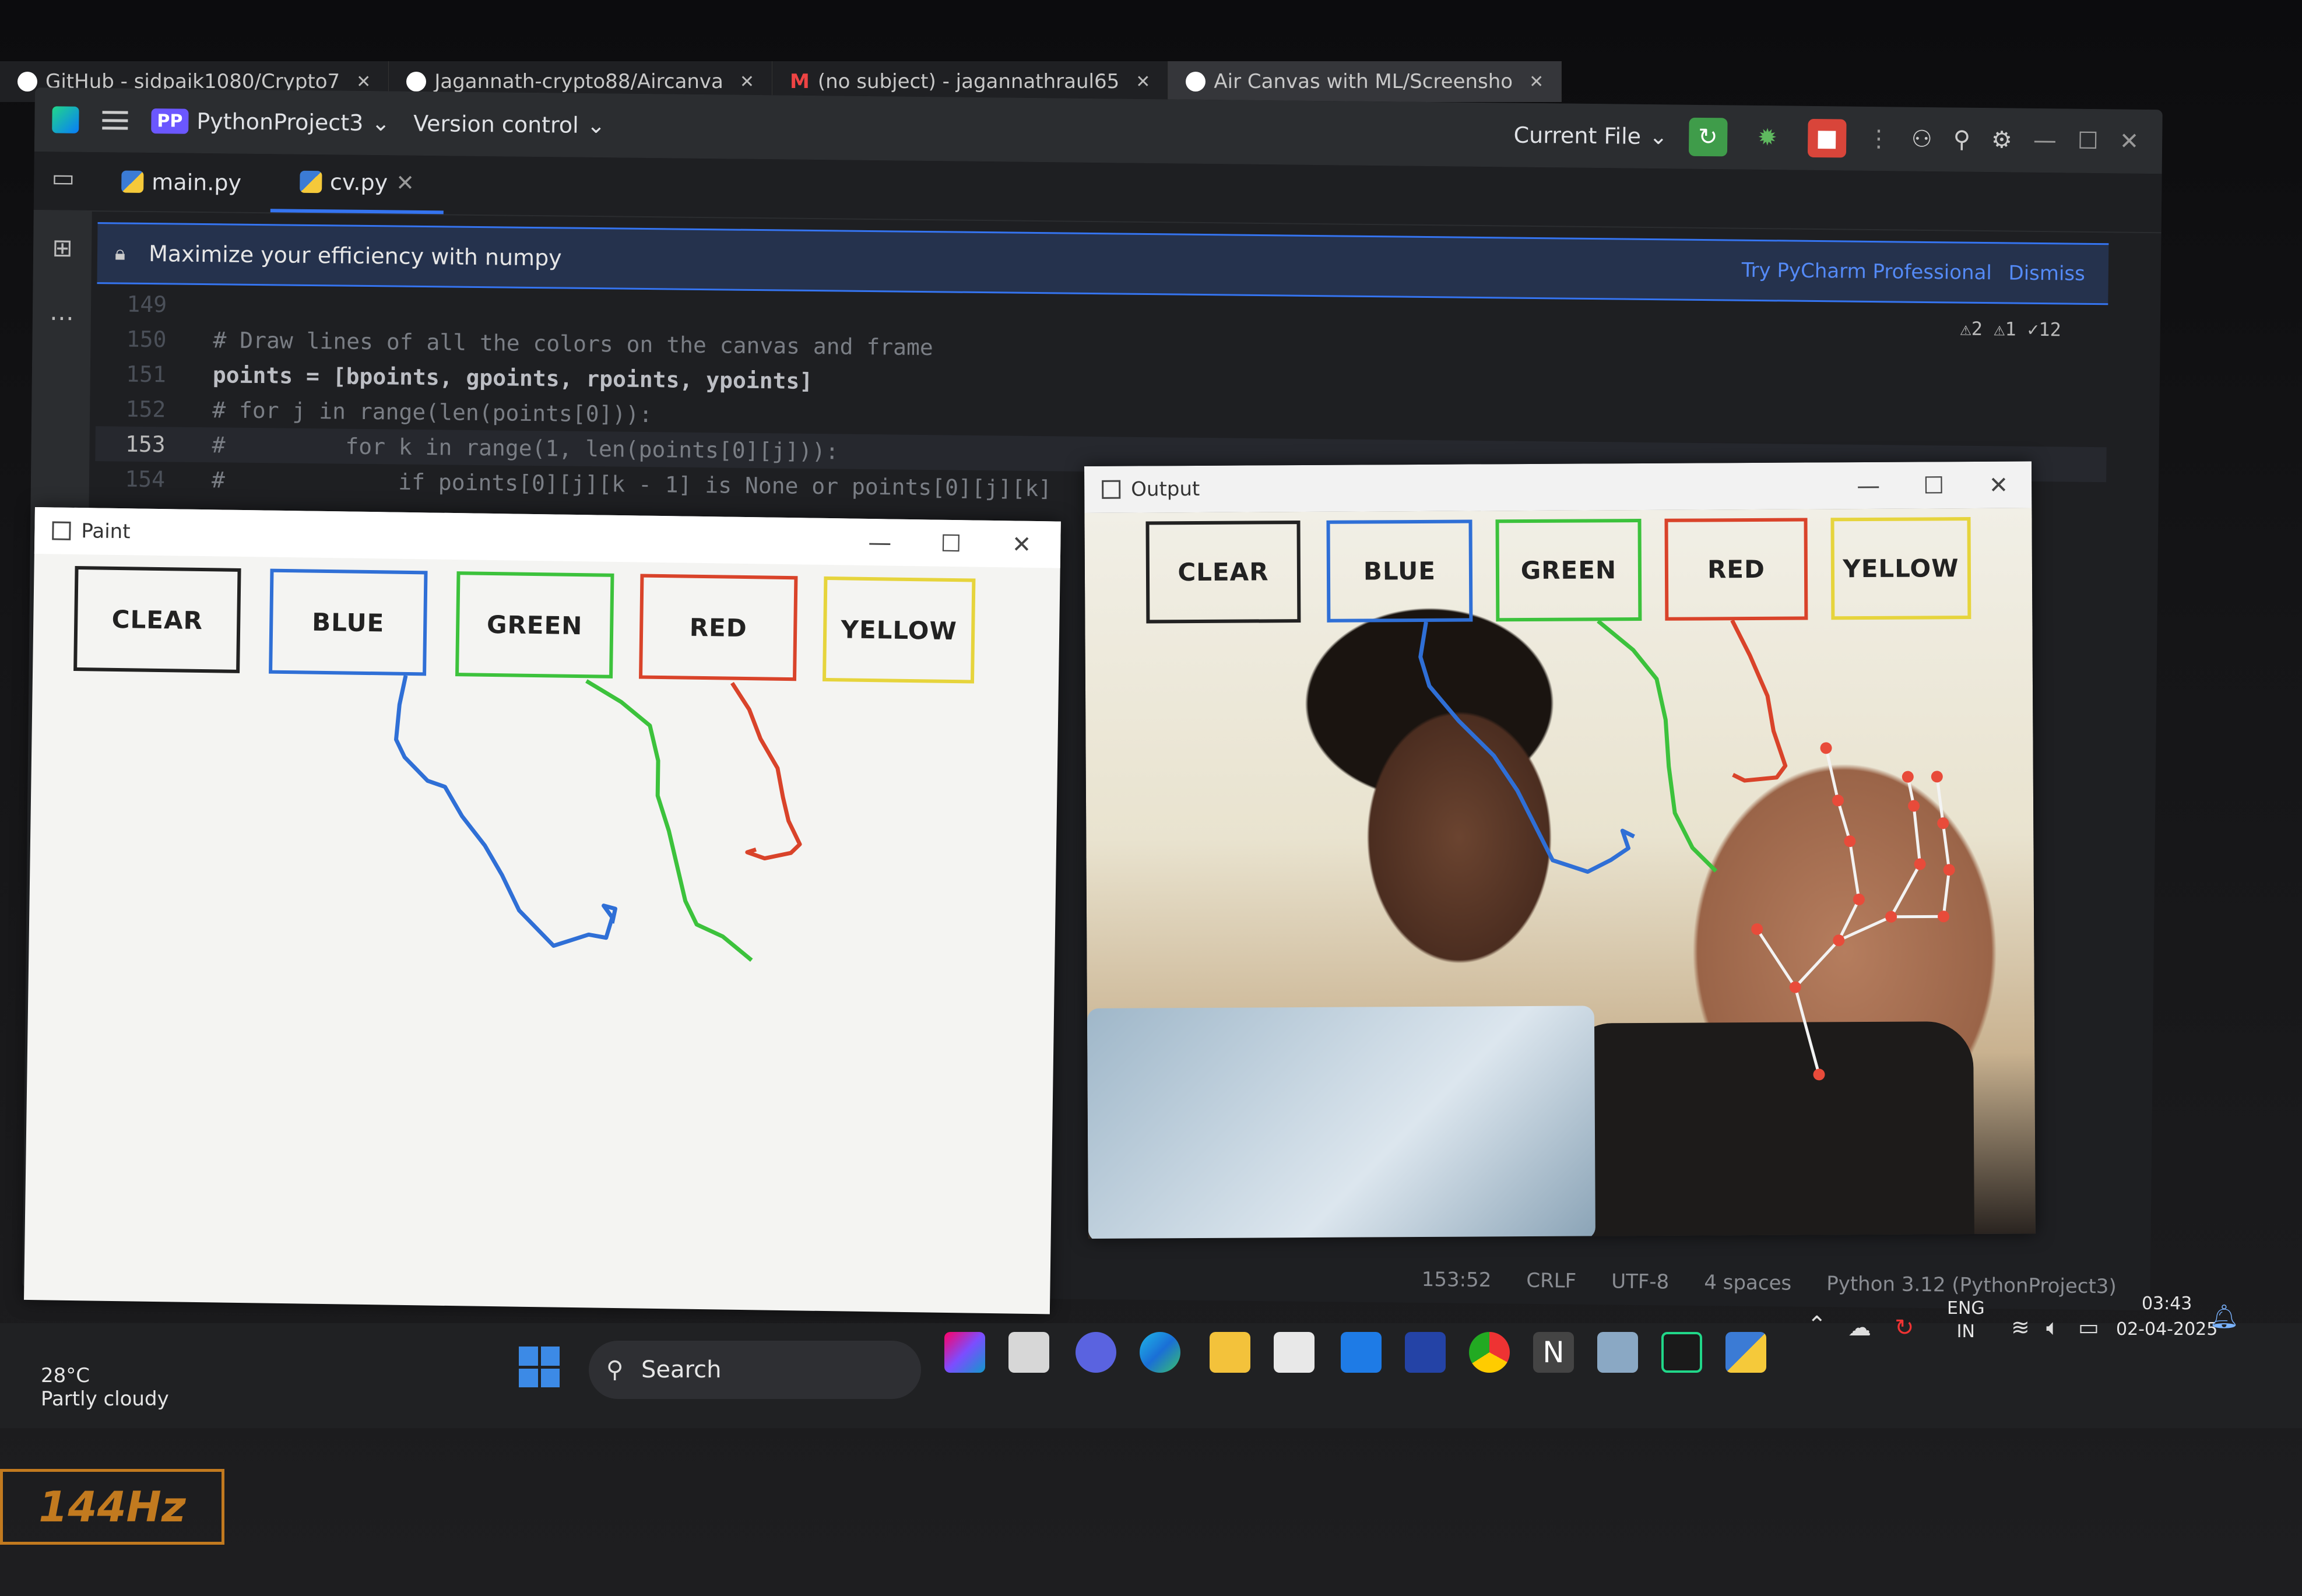 The width and height of the screenshot is (2302, 1596). Describe the element at coordinates (1966, 1320) in the screenshot. I see `language-indicator: ENG IN` at that location.